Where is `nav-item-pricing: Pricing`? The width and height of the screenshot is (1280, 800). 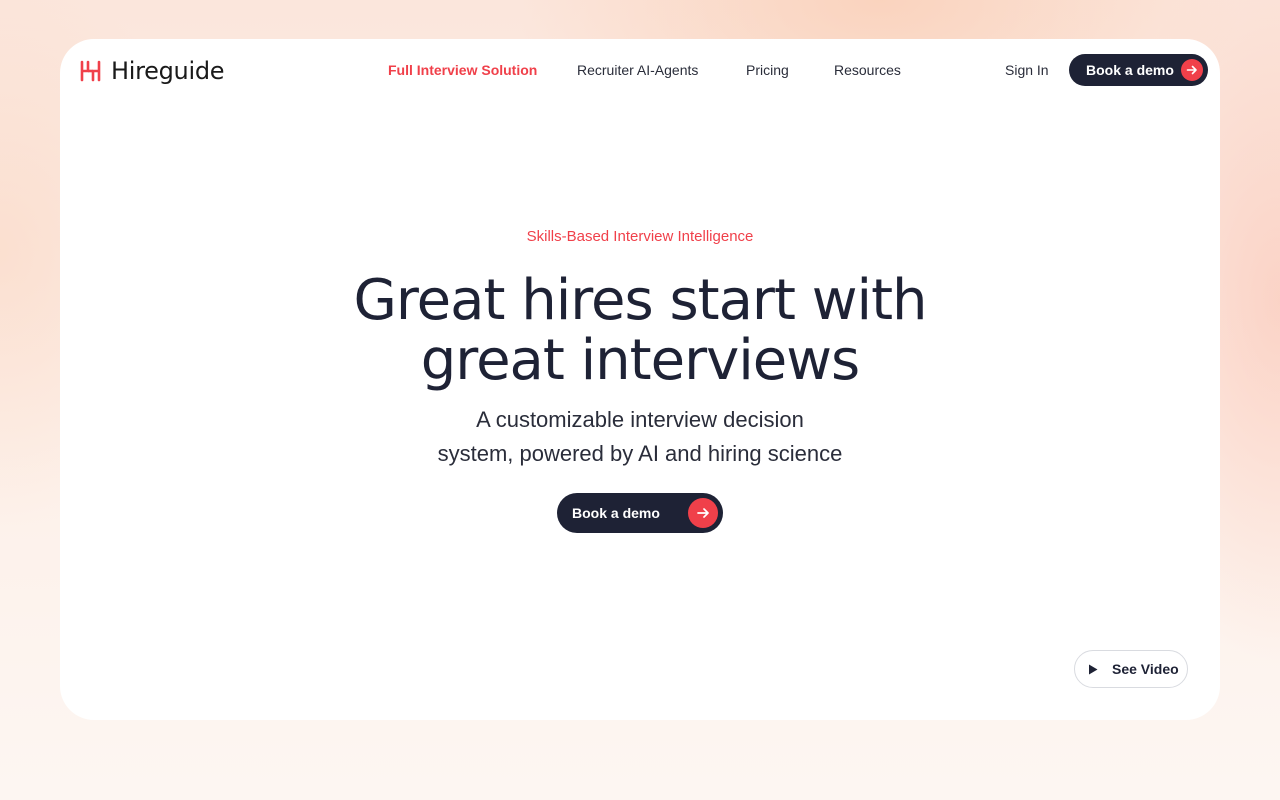
nav-item-pricing: Pricing is located at coordinates (767, 70).